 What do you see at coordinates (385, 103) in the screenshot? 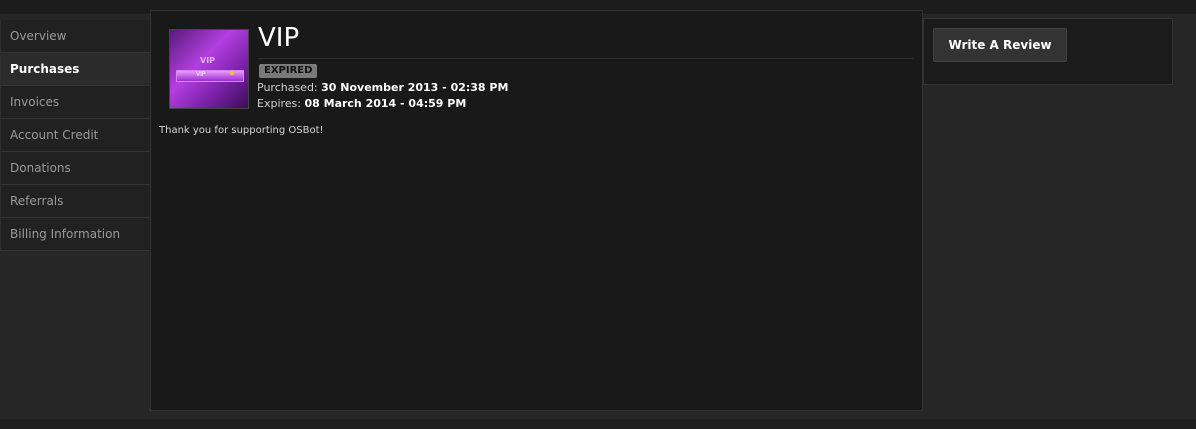
I see `expires-value: 08 March 2014 - 04:59 PM` at bounding box center [385, 103].